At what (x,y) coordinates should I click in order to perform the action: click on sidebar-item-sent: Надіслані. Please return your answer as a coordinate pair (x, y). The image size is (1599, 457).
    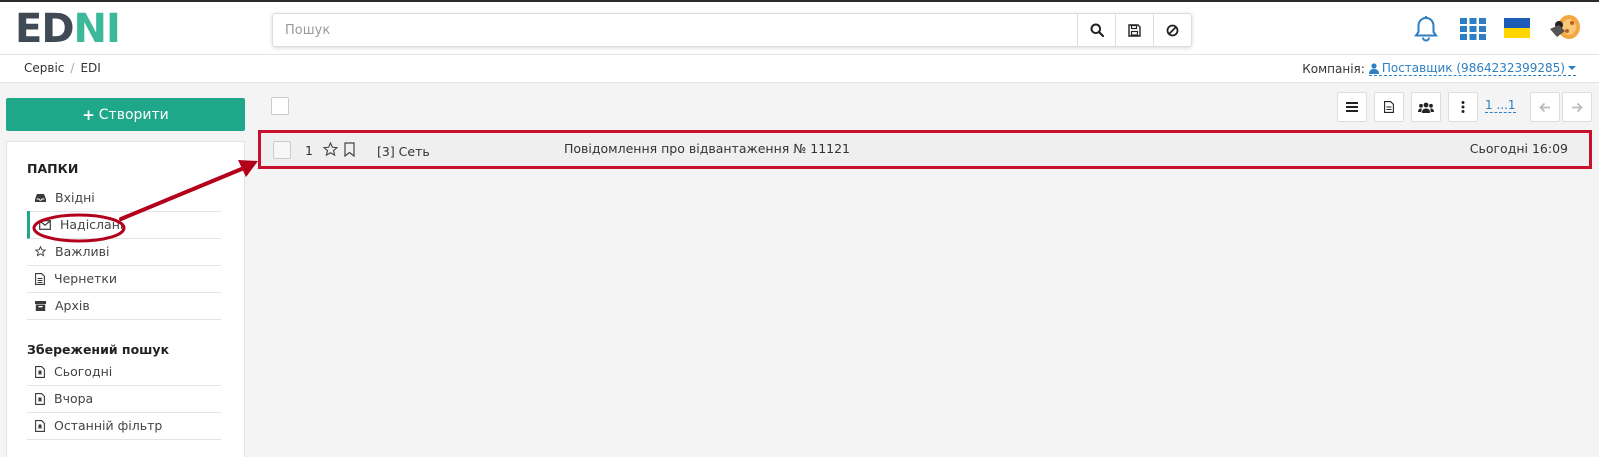
    Looking at the image, I should click on (124, 225).